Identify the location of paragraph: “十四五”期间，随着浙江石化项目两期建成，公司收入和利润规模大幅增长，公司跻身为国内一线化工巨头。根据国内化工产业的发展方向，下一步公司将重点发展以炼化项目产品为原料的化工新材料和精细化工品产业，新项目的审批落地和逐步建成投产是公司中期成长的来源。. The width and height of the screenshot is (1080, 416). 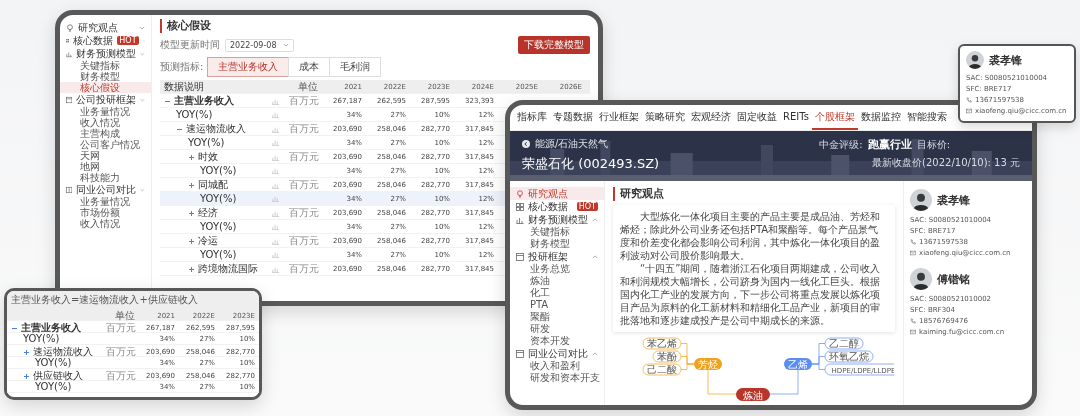
(751, 294).